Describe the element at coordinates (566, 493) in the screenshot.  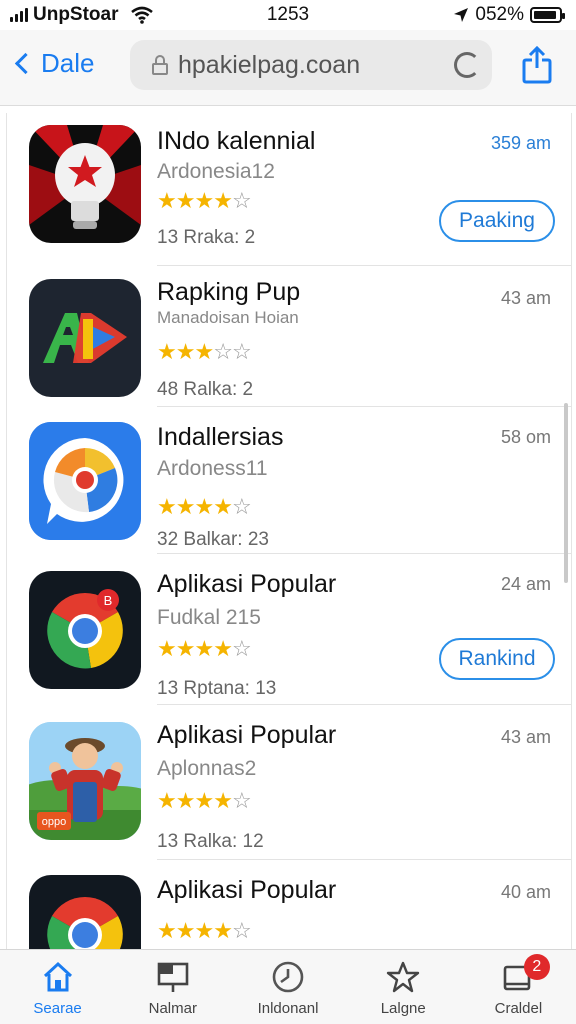
I see `scrollbar` at that location.